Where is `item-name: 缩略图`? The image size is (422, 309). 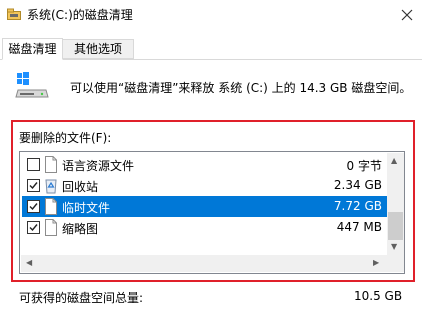
item-name: 缩略图 is located at coordinates (80, 229).